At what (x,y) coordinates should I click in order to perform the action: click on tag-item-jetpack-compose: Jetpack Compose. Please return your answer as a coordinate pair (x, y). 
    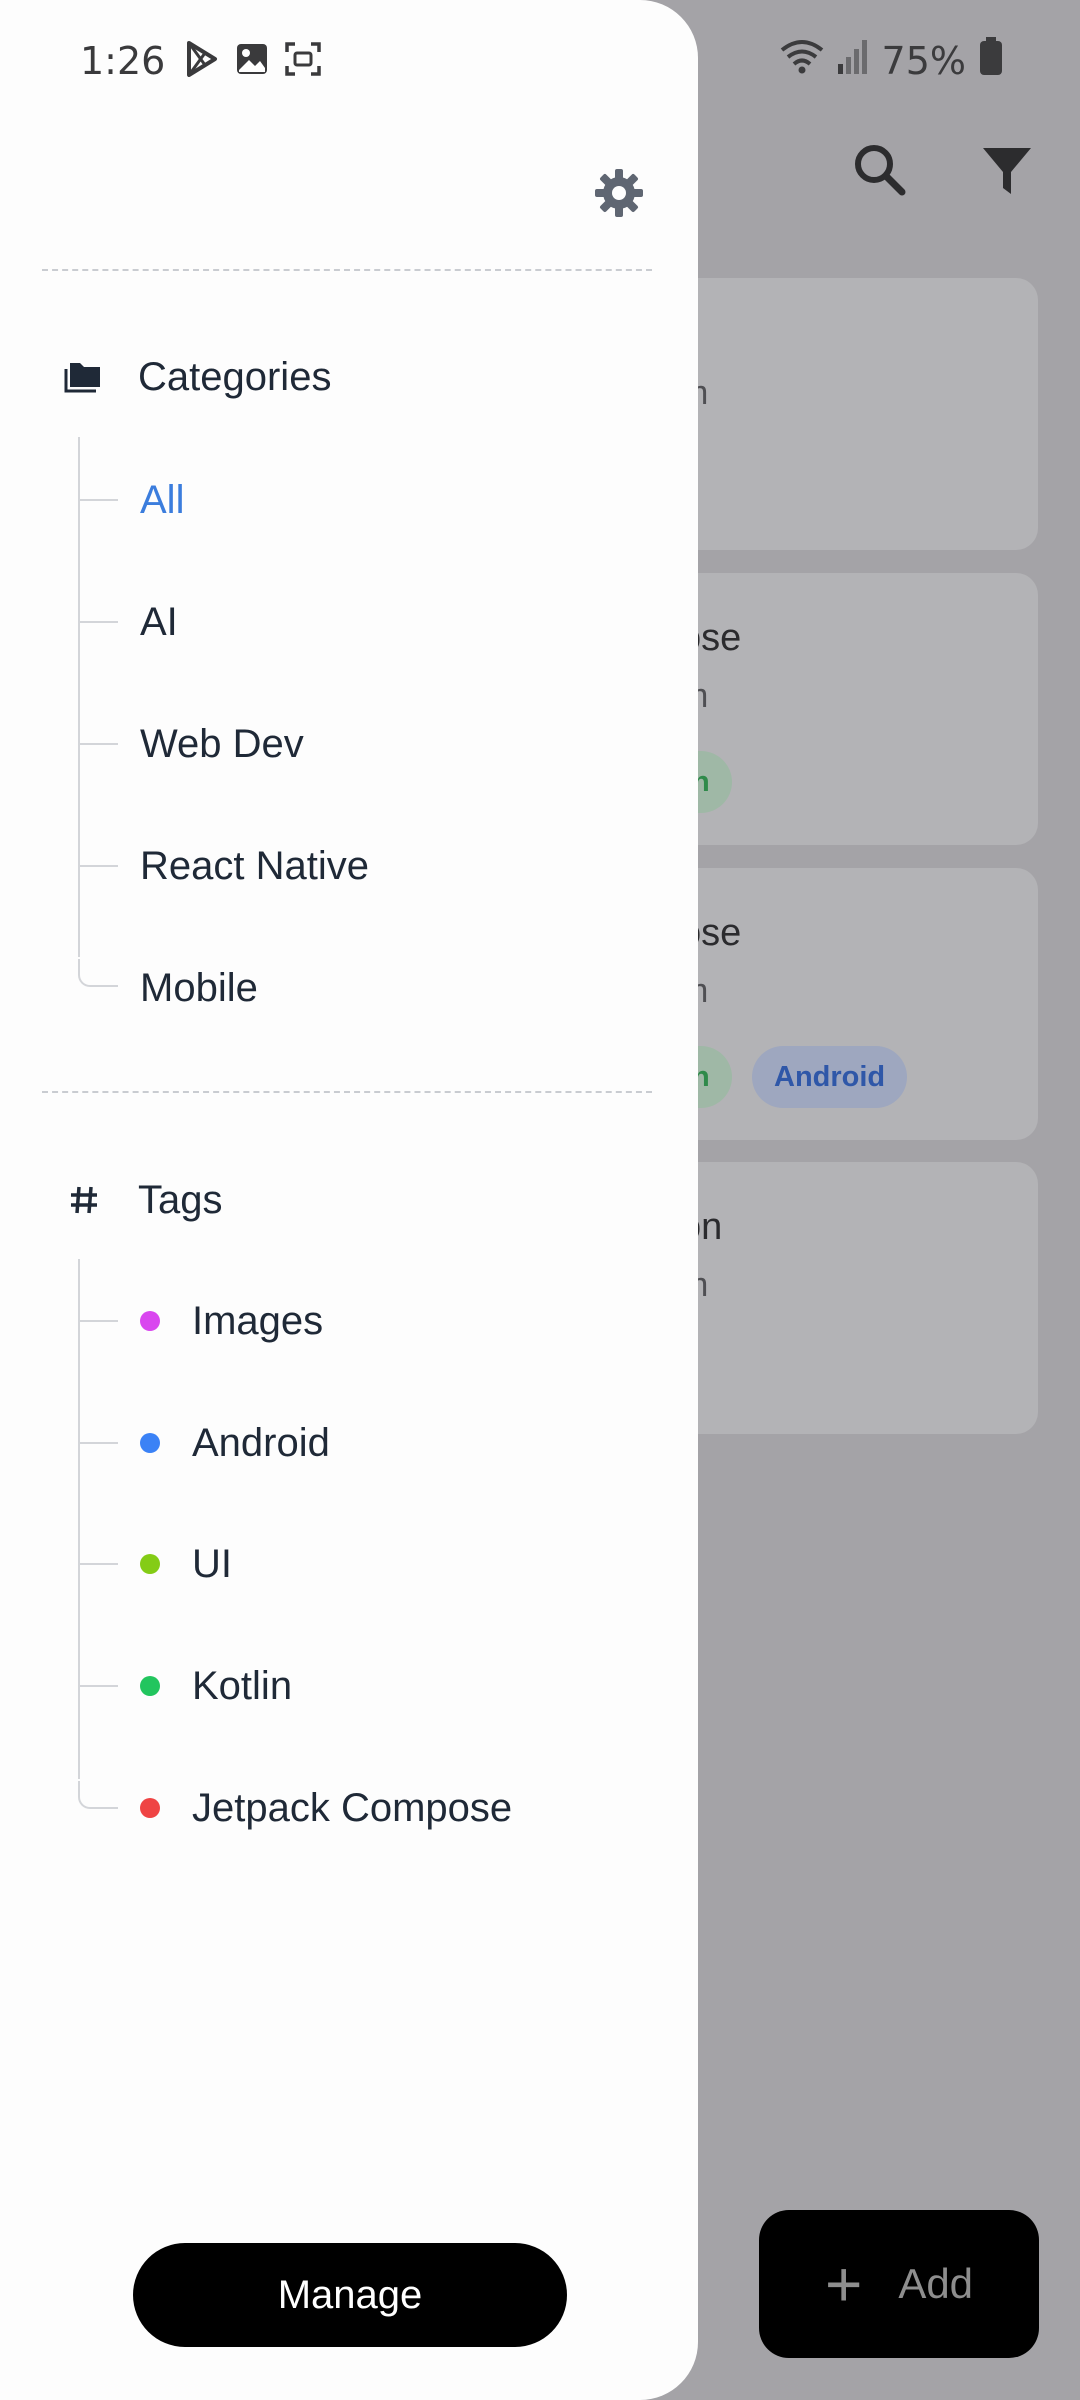
    Looking at the image, I should click on (378, 1808).